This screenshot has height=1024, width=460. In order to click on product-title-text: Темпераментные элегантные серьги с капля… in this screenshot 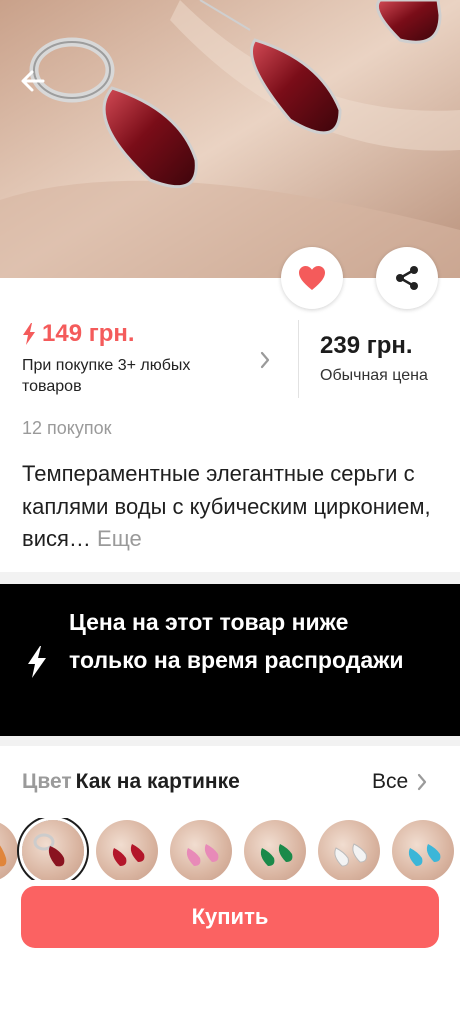, I will do `click(226, 506)`.